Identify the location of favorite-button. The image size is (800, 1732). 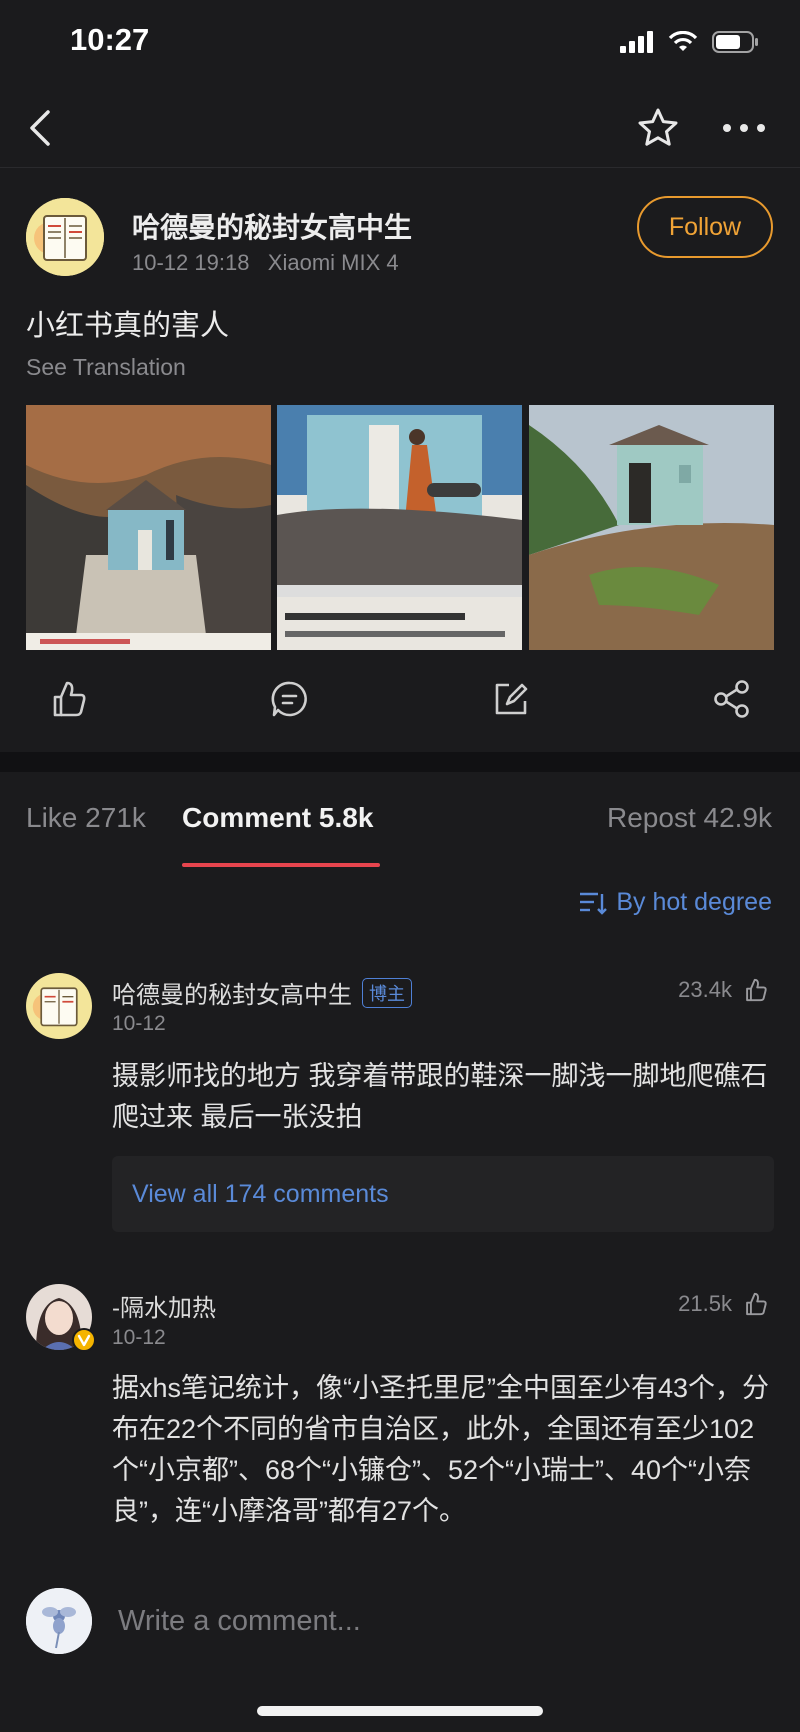
(658, 128).